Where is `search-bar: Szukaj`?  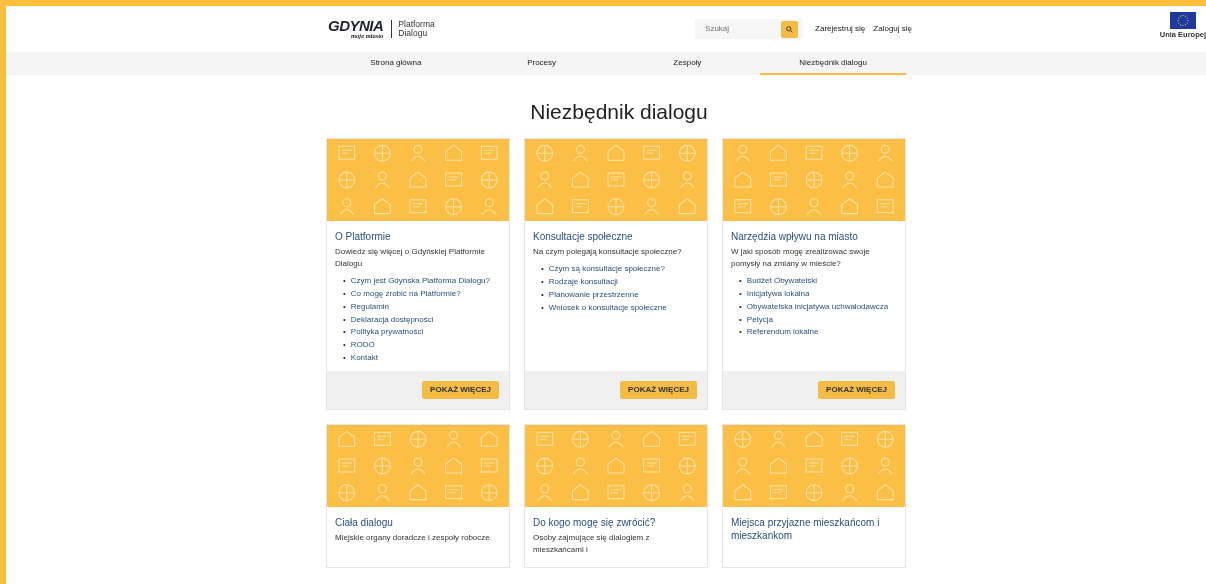 search-bar: Szukaj is located at coordinates (749, 29).